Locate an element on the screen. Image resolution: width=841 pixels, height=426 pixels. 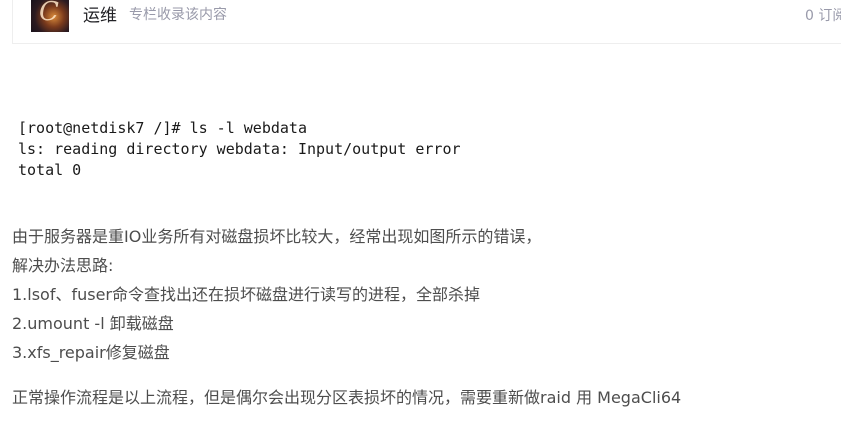
article-line: 3.xfs_repair修复磁盘 is located at coordinates (91, 352).